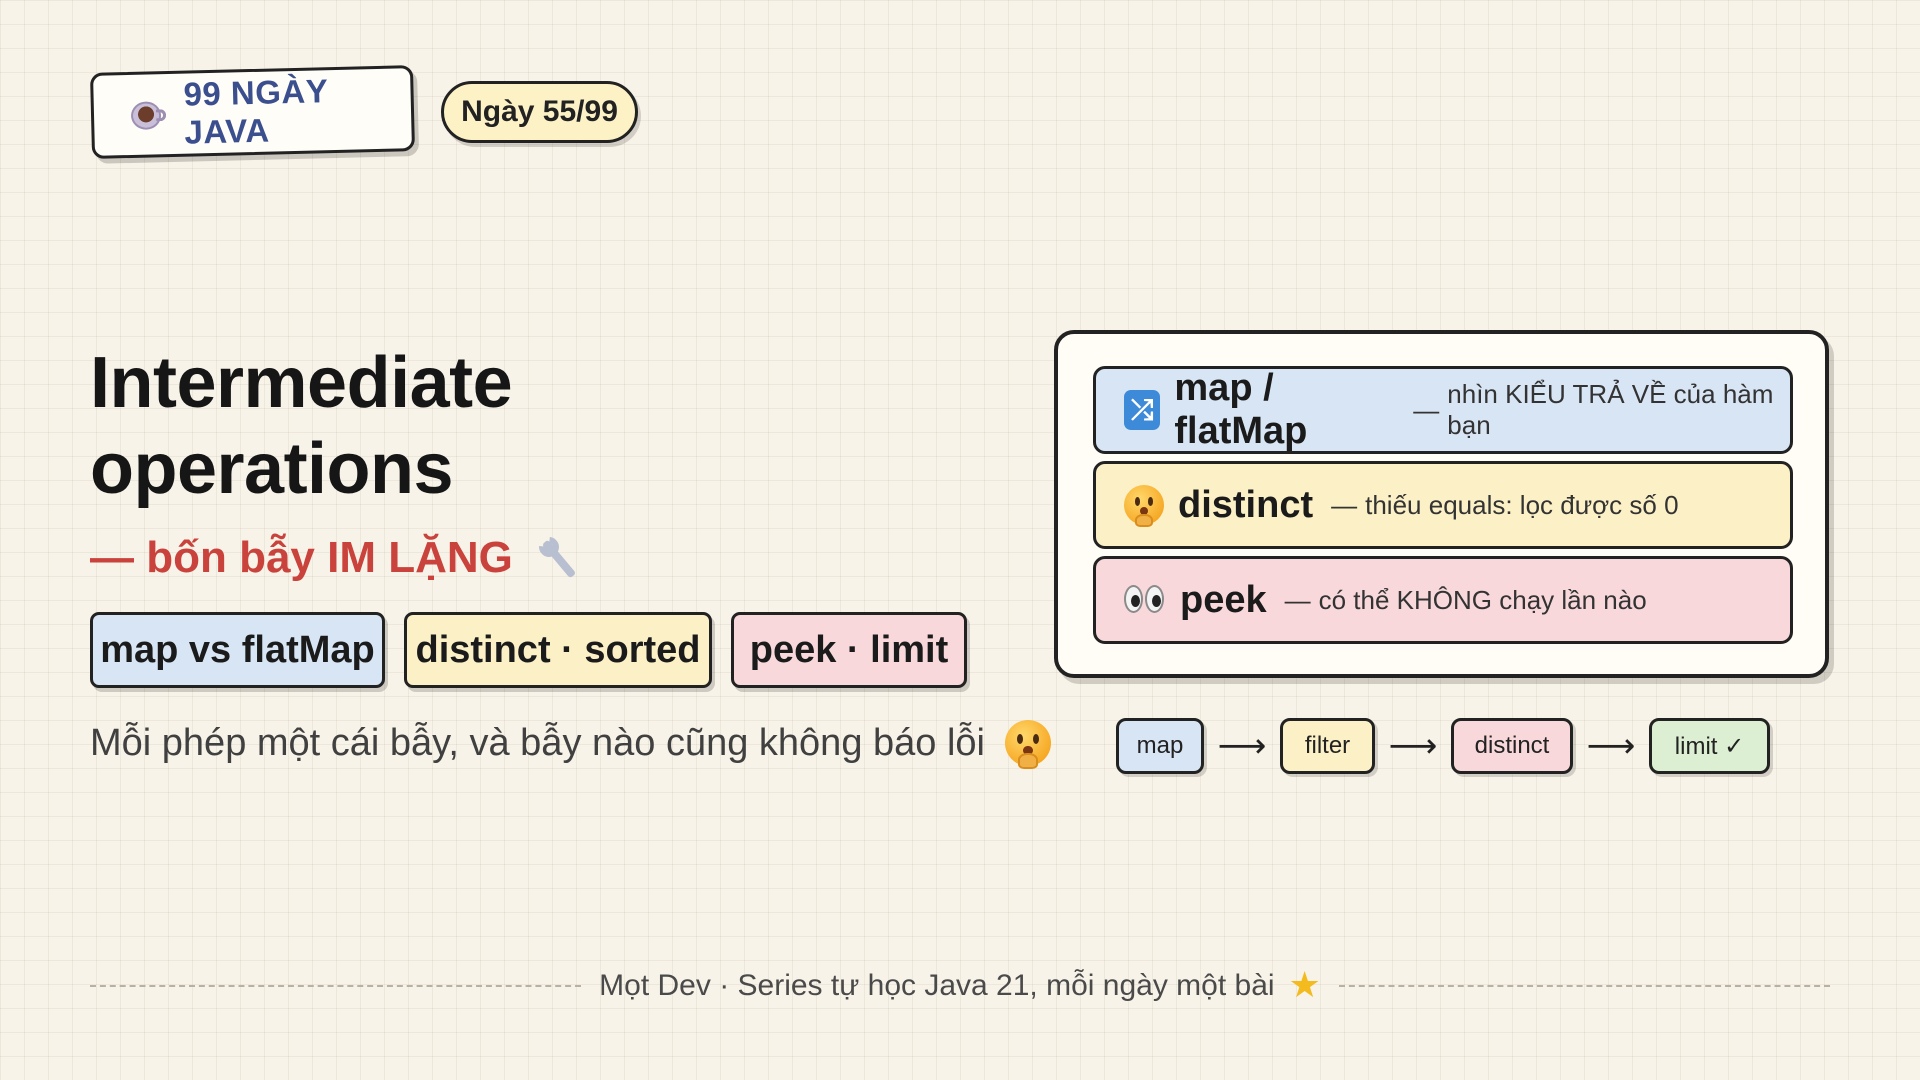 The image size is (1920, 1080). I want to click on tag-peek-limit: peek · limit, so click(849, 650).